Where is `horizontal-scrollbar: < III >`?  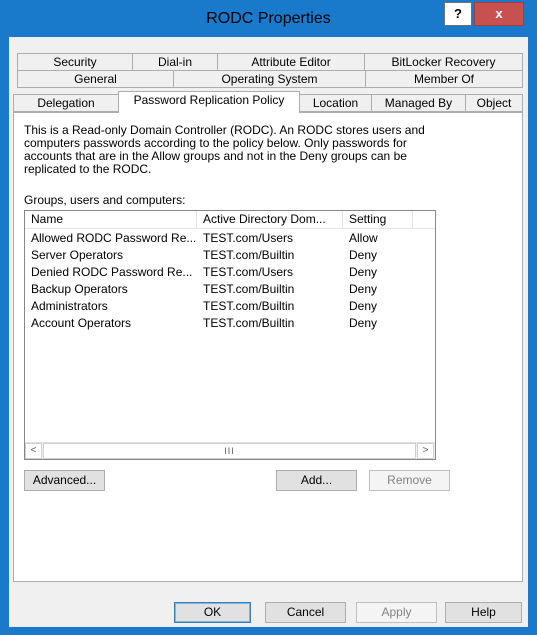 horizontal-scrollbar: < III > is located at coordinates (230, 450).